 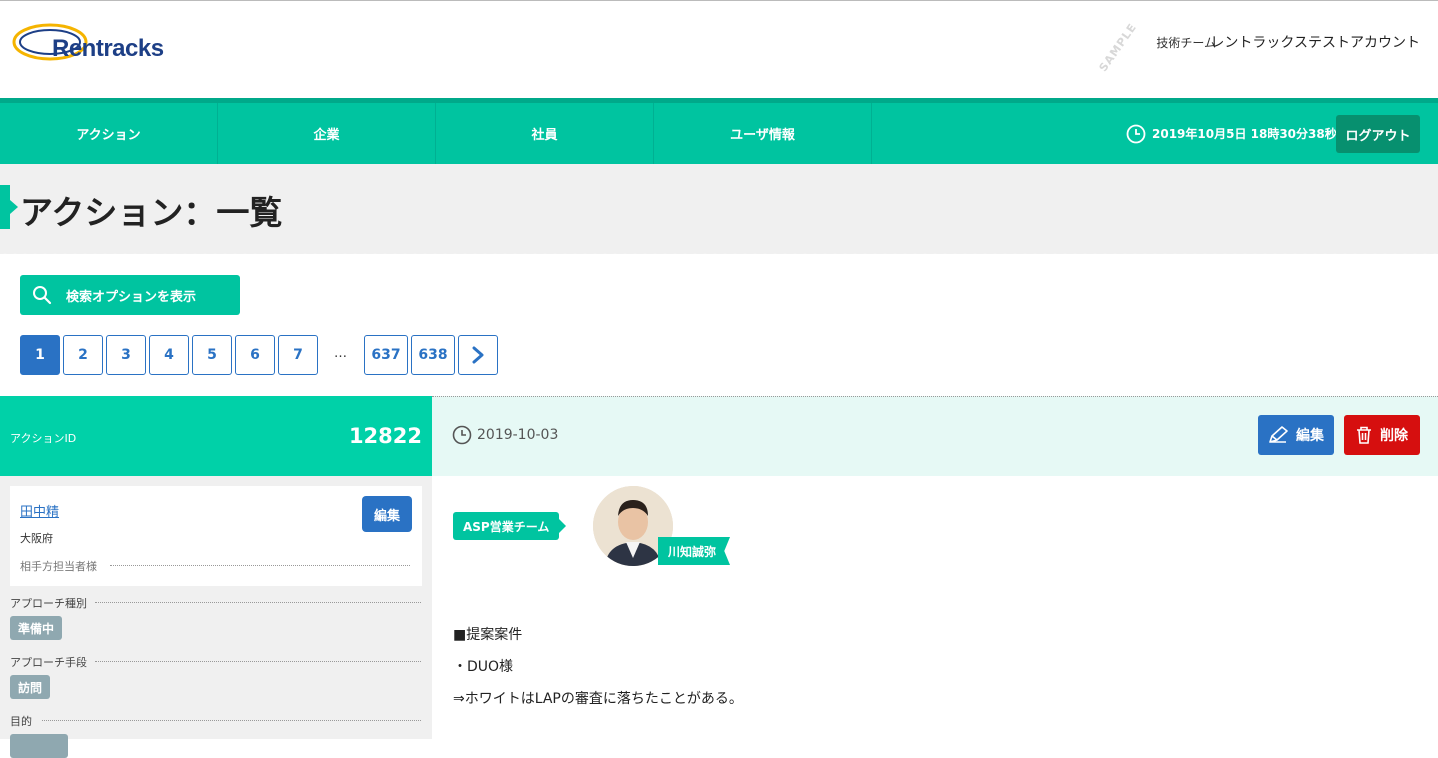 What do you see at coordinates (719, 49) in the screenshot?
I see `site-header: Rentracks SAMPLE 技術チーム レントラックステストアカウント` at bounding box center [719, 49].